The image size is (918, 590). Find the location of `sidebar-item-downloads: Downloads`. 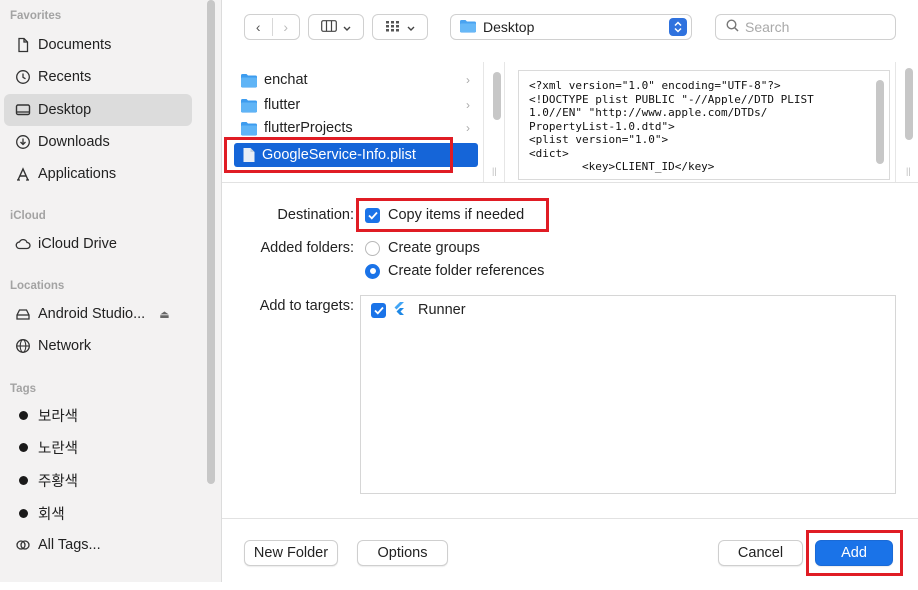

sidebar-item-downloads: Downloads is located at coordinates (98, 142).